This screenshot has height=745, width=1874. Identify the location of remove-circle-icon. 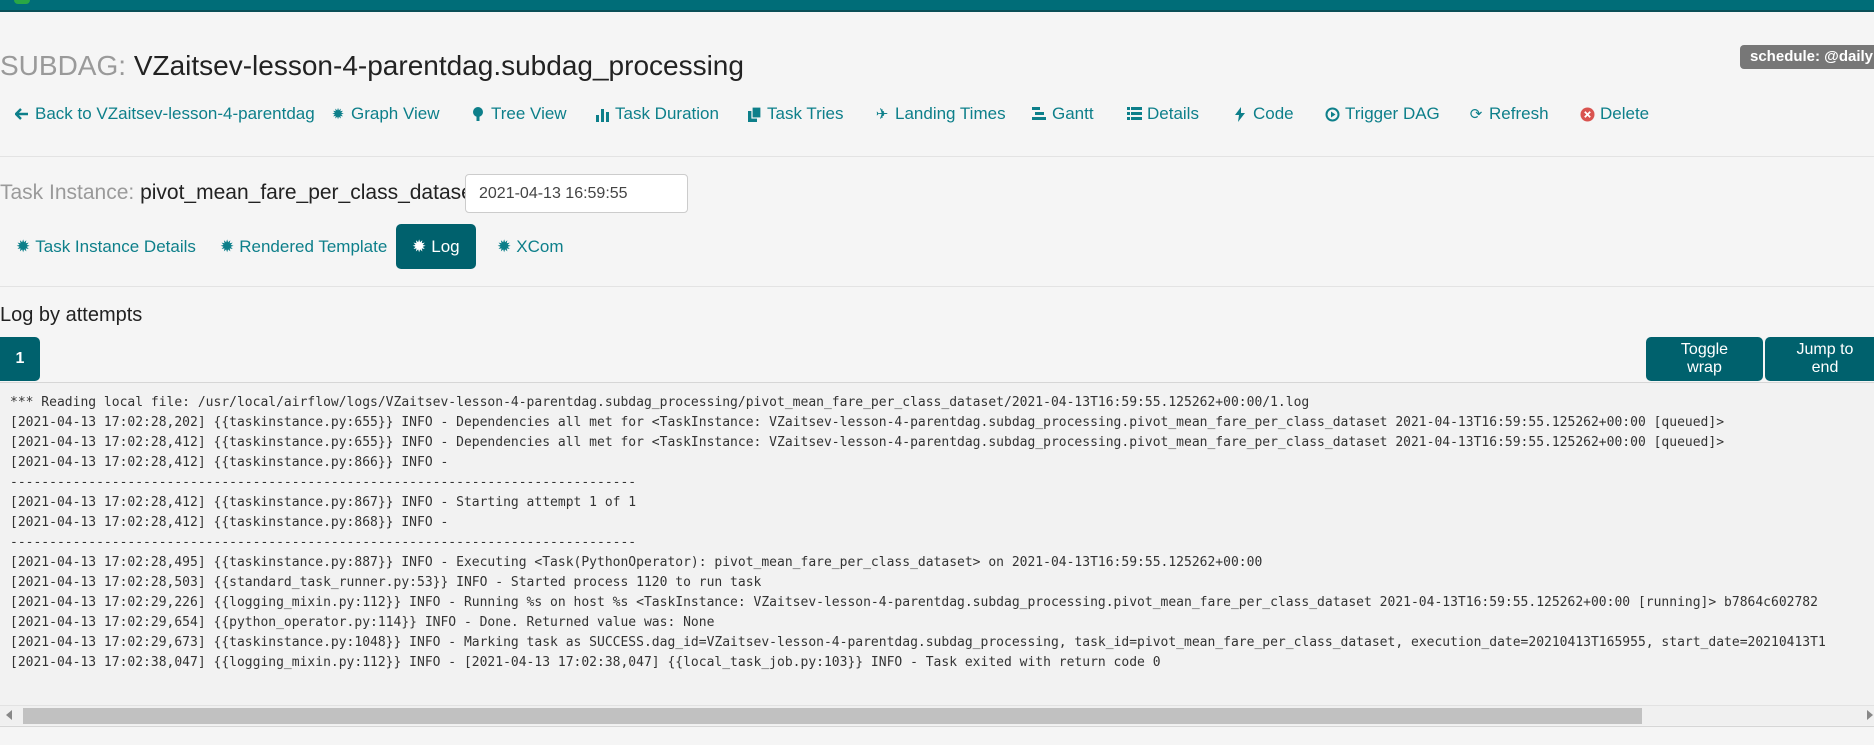
(1587, 114).